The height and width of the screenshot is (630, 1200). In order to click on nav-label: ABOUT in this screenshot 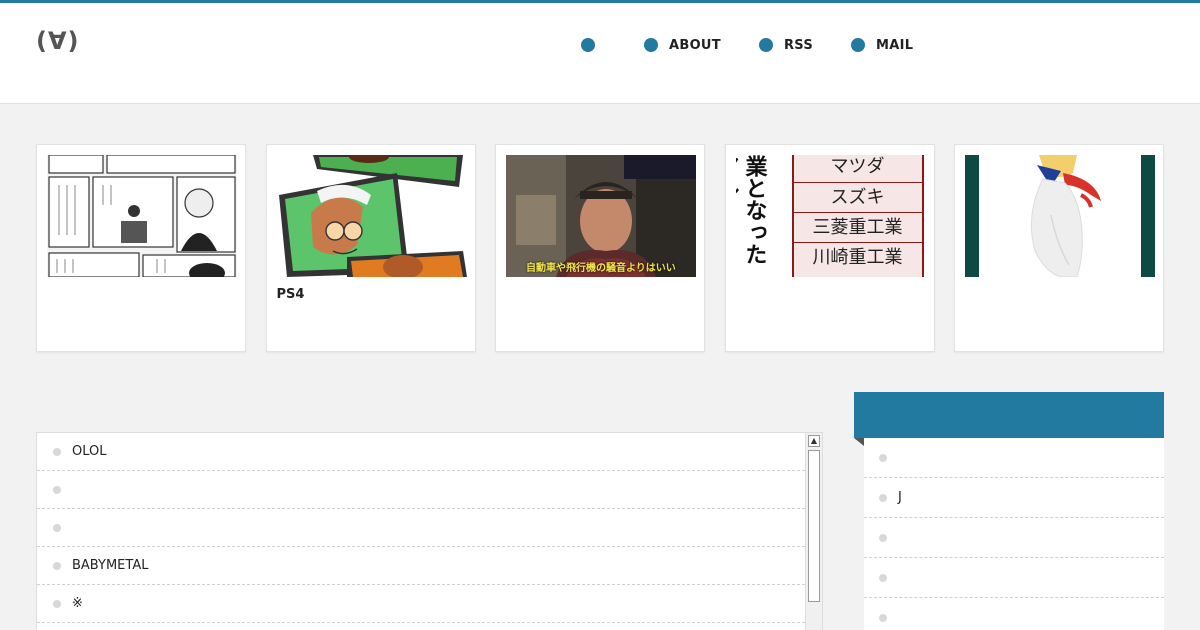, I will do `click(695, 45)`.